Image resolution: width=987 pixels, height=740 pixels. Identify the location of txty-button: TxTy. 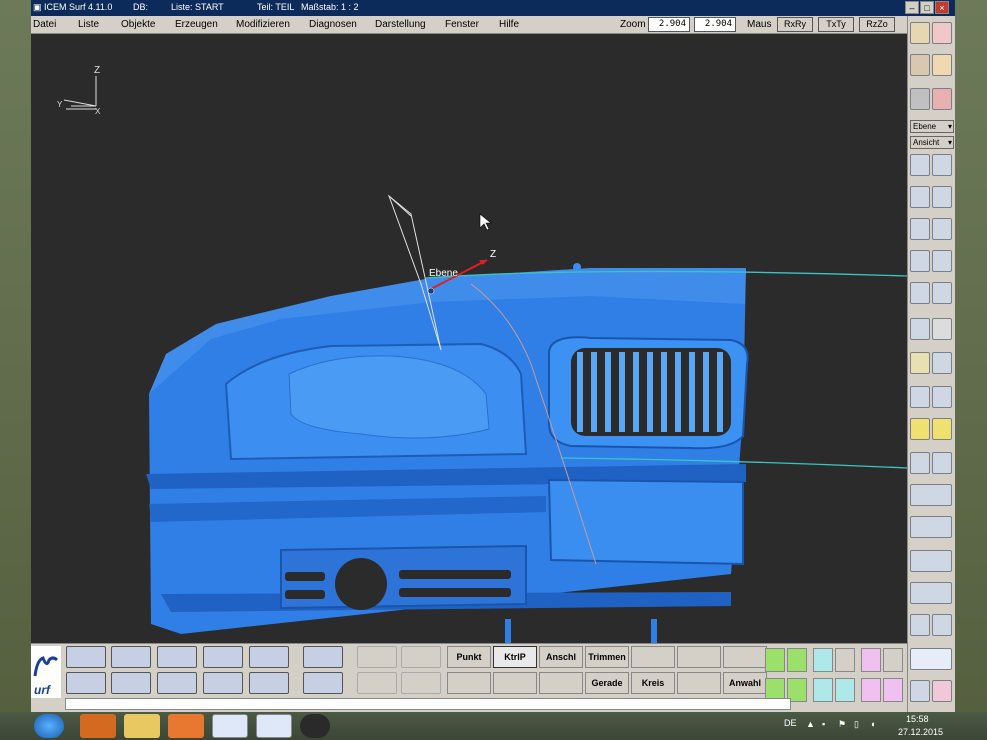
(836, 24).